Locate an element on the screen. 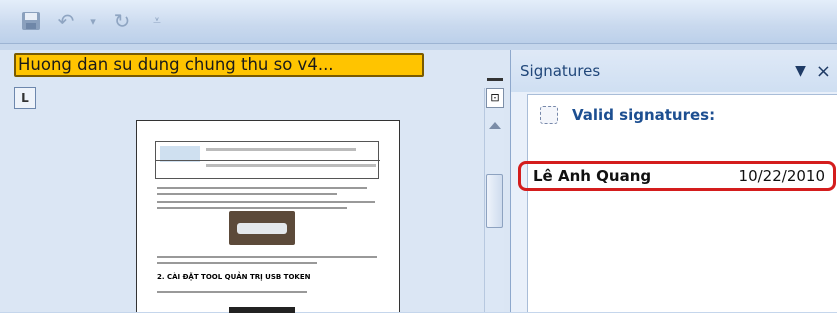  ruler-toggle-button: L is located at coordinates (25, 98).